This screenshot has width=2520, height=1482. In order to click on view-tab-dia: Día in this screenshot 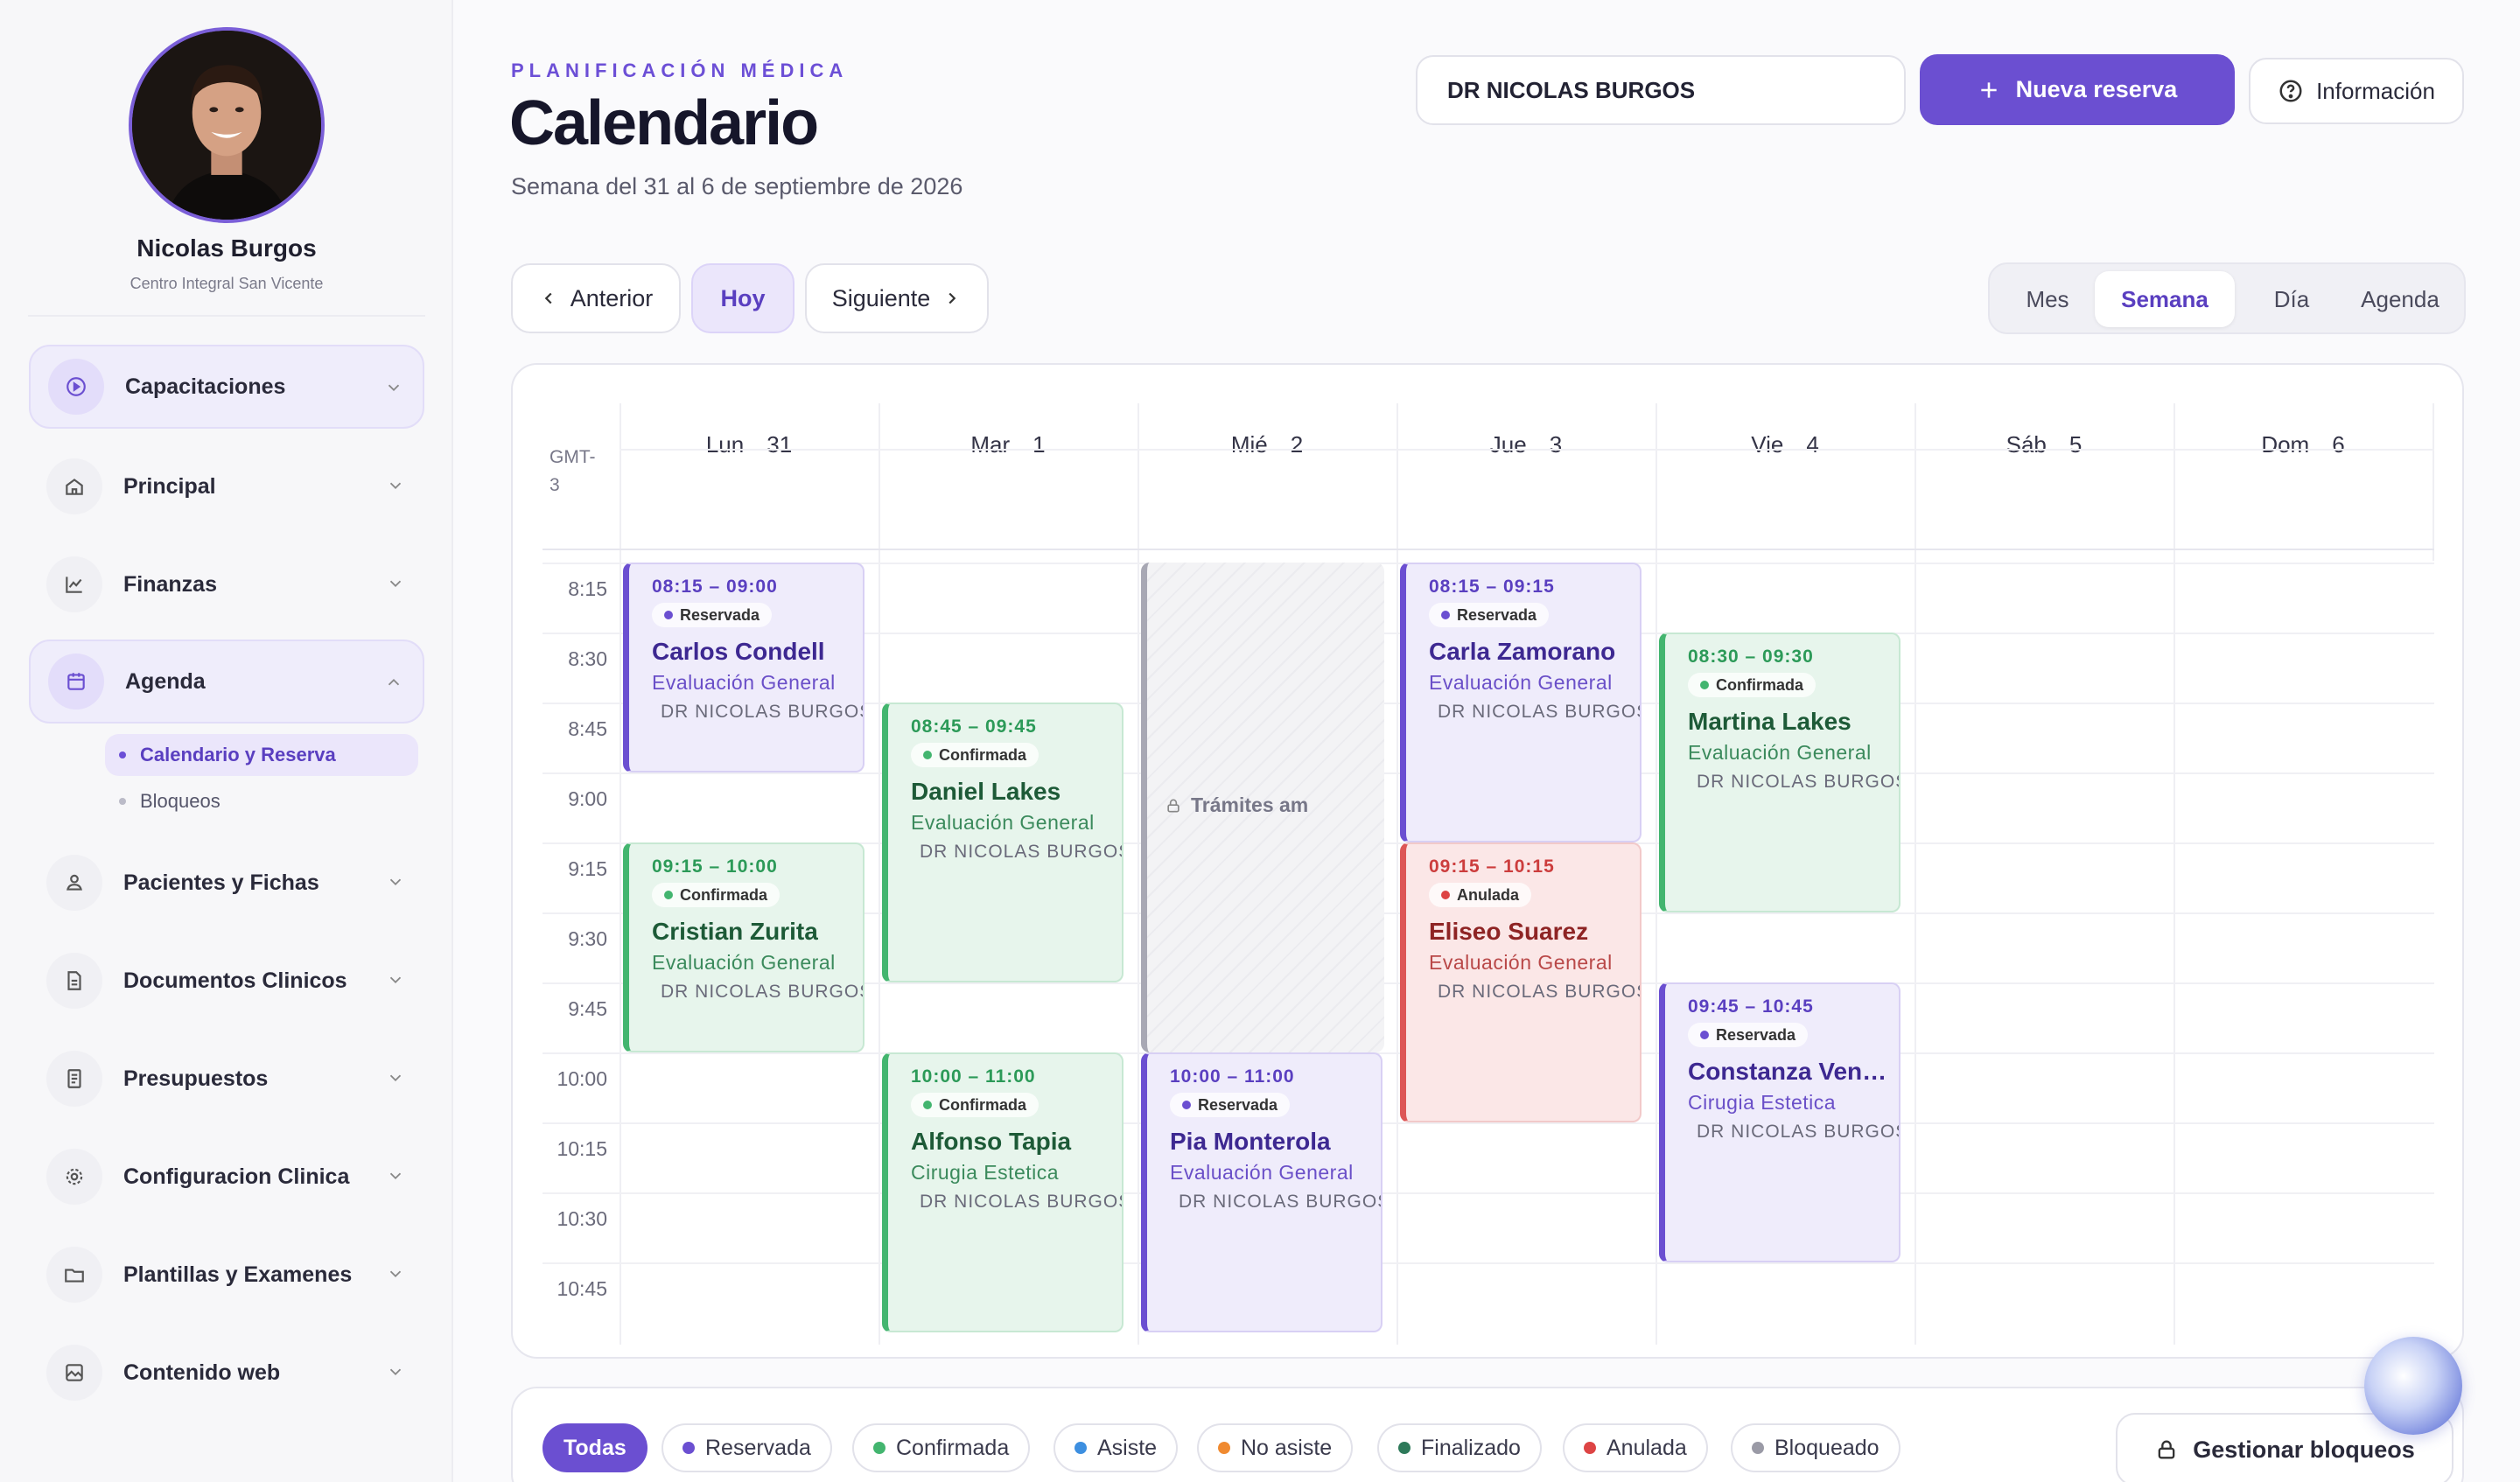, I will do `click(2292, 299)`.